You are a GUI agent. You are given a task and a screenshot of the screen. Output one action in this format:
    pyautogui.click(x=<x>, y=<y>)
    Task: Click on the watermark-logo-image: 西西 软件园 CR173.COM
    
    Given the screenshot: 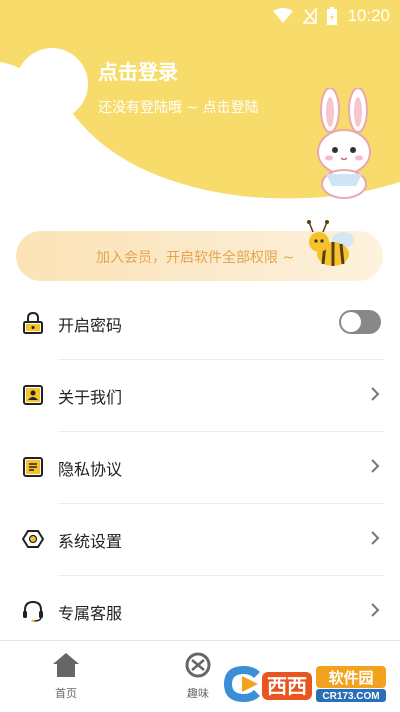 What is the action you would take?
    pyautogui.click(x=305, y=684)
    